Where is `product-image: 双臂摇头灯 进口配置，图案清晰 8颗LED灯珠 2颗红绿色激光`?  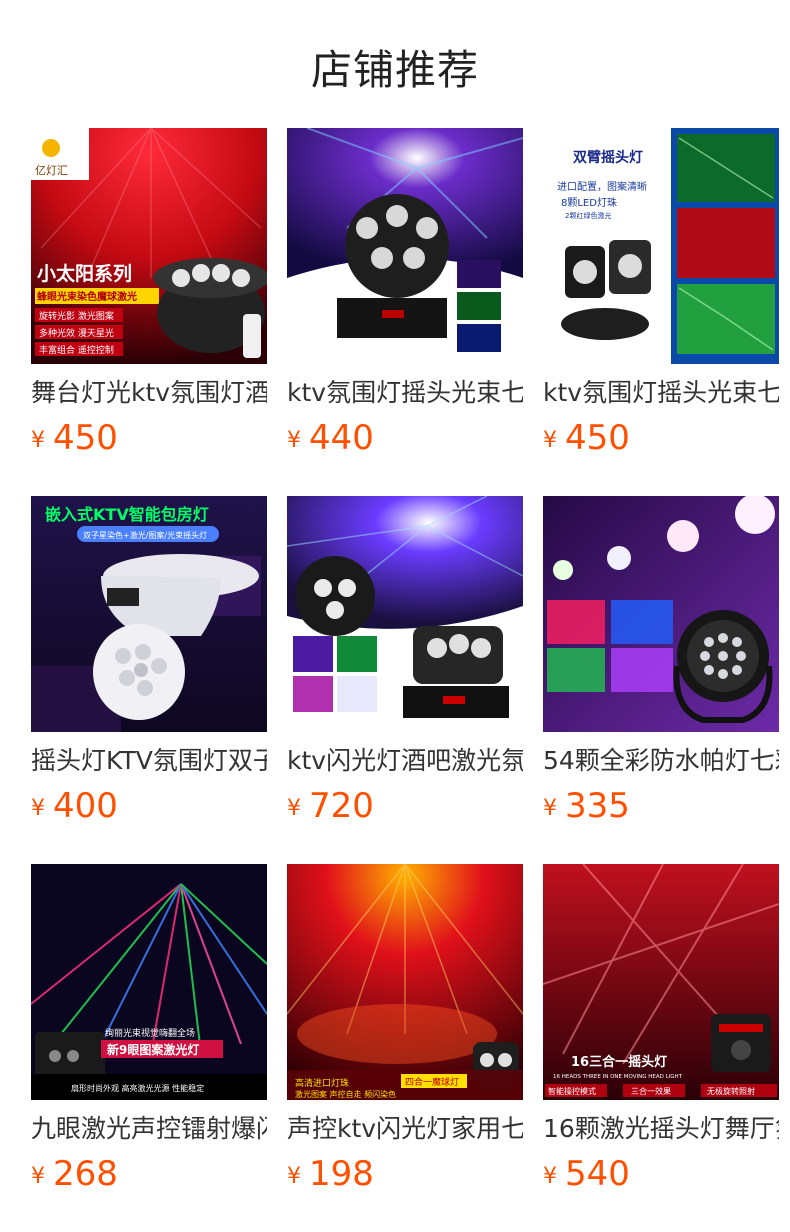 product-image: 双臂摇头灯 进口配置，图案清晰 8颗LED灯珠 2颗红绿色激光 is located at coordinates (661, 246).